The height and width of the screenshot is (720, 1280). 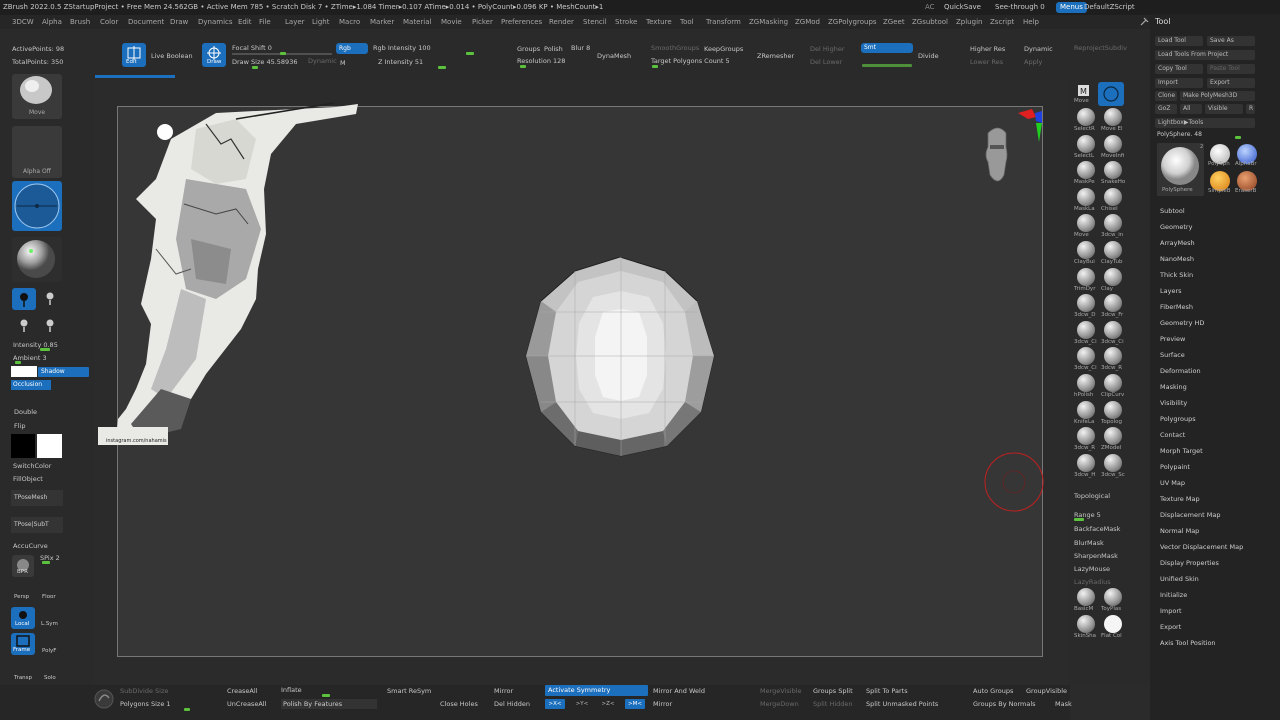 I want to click on palette-subtool: Subtool, so click(x=1172, y=211).